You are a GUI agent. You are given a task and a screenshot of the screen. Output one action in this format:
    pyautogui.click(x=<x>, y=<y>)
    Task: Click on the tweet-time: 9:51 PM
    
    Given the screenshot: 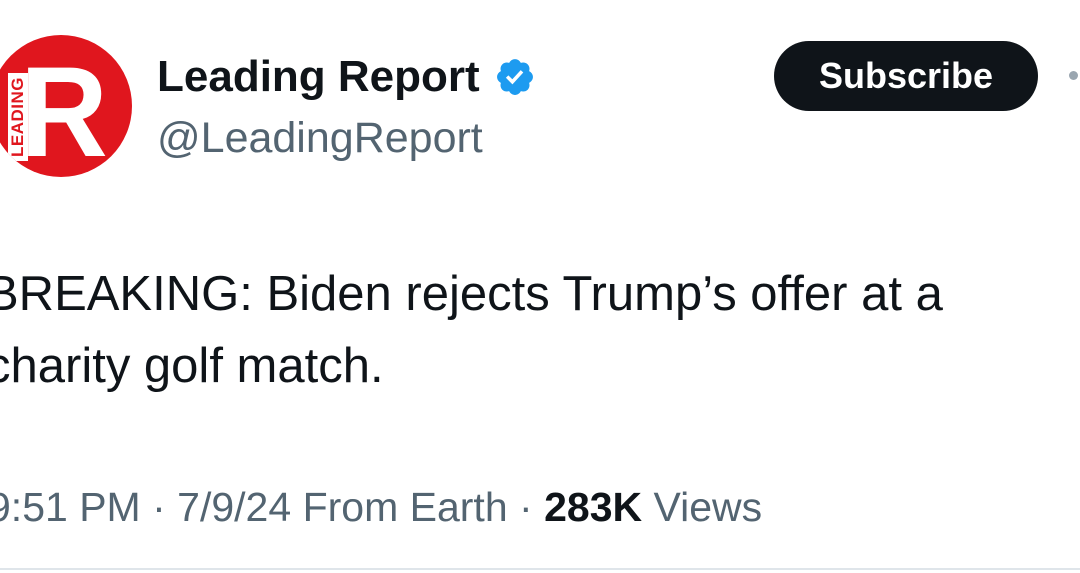 What is the action you would take?
    pyautogui.click(x=70, y=507)
    